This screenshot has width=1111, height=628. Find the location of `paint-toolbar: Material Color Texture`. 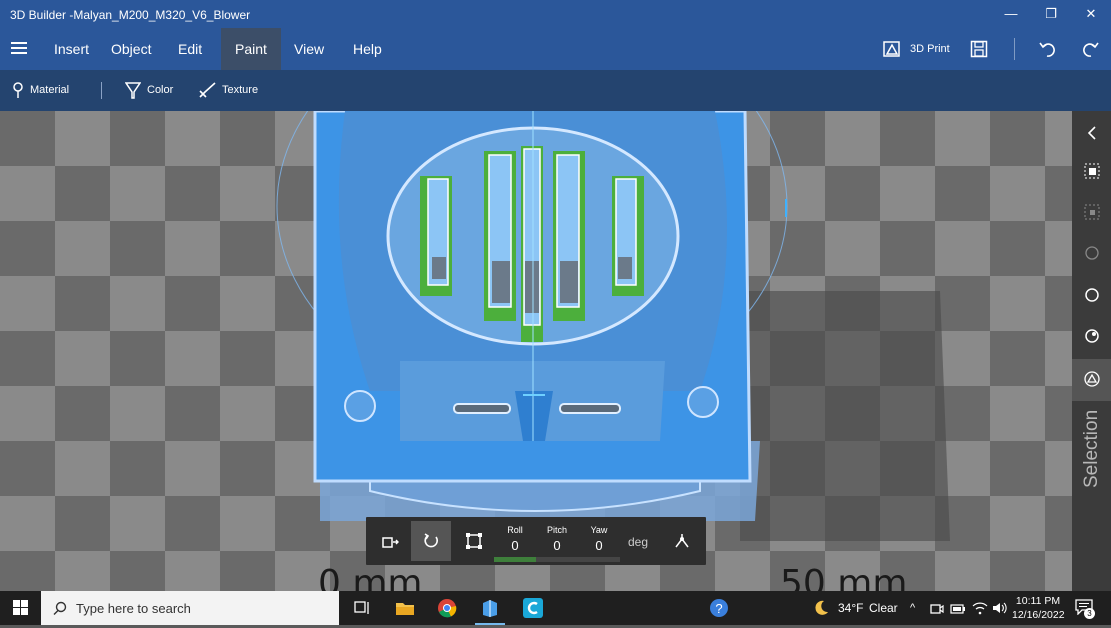

paint-toolbar: Material Color Texture is located at coordinates (555, 90).